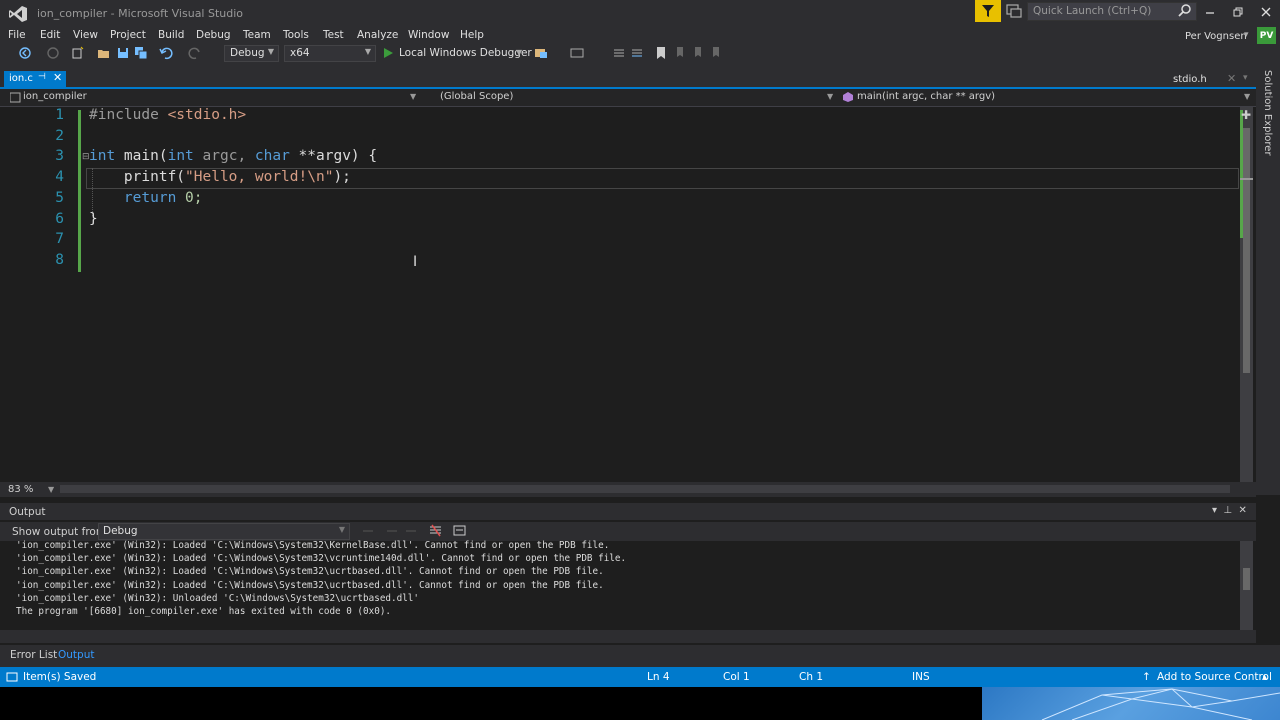  What do you see at coordinates (104, 53) in the screenshot?
I see `open-folder-icon` at bounding box center [104, 53].